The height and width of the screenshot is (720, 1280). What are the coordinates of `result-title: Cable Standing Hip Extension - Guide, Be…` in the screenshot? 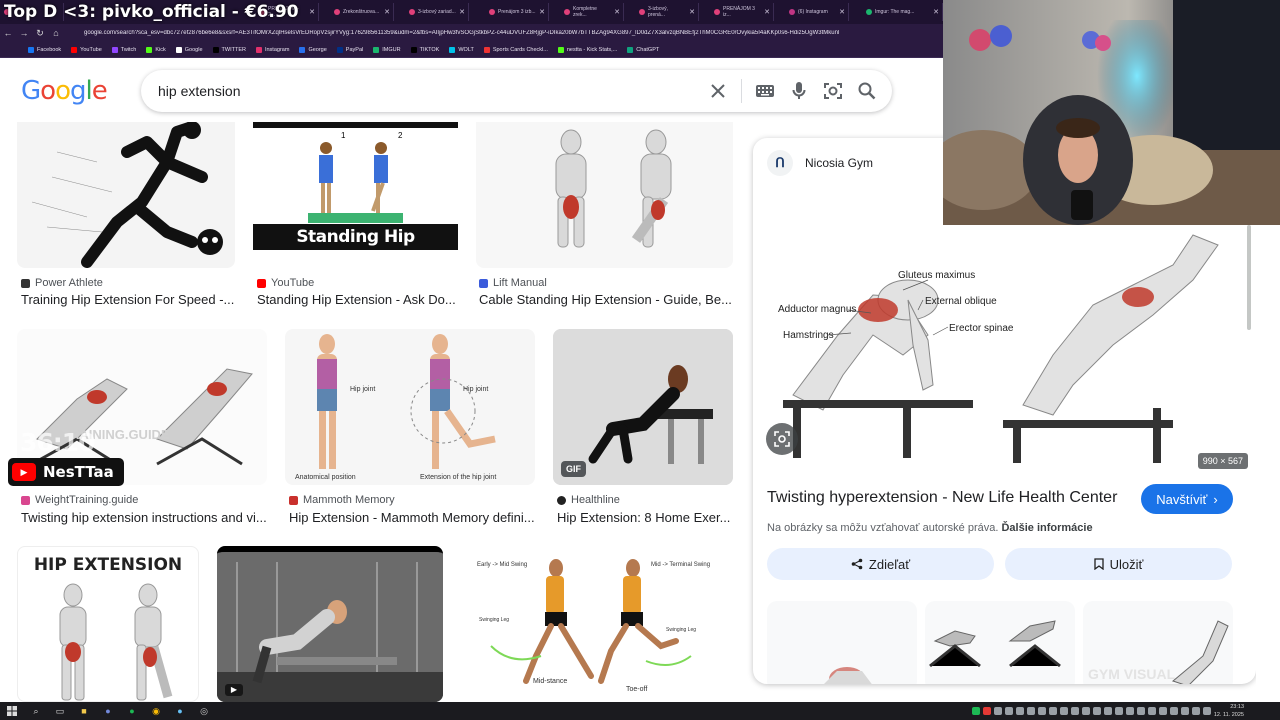 It's located at (605, 299).